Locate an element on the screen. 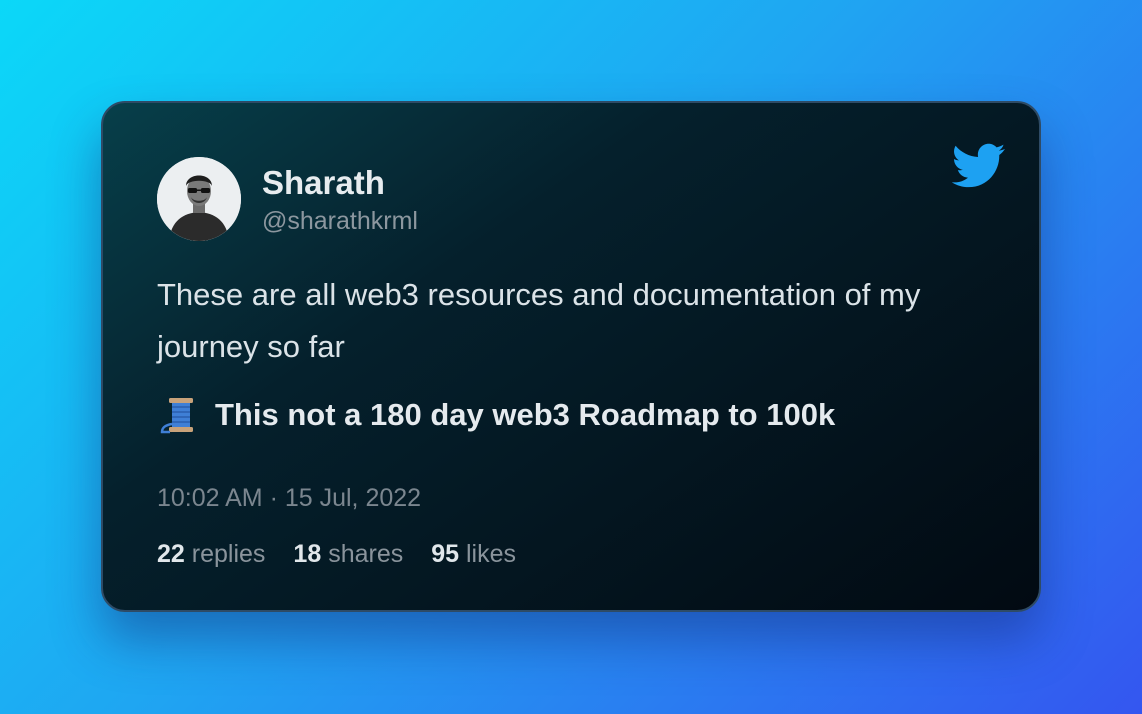 This screenshot has width=1142, height=714. author-handle: @sharathkrml is located at coordinates (340, 221).